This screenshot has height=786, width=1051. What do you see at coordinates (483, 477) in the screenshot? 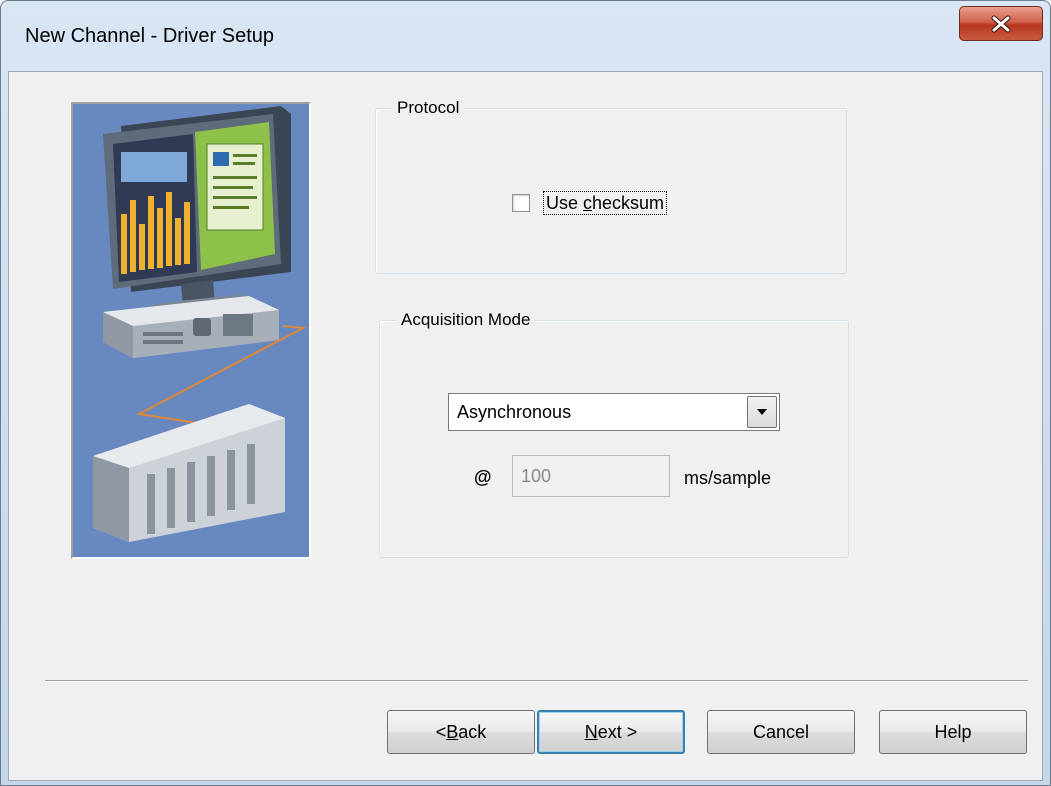
I see `at-label: @` at bounding box center [483, 477].